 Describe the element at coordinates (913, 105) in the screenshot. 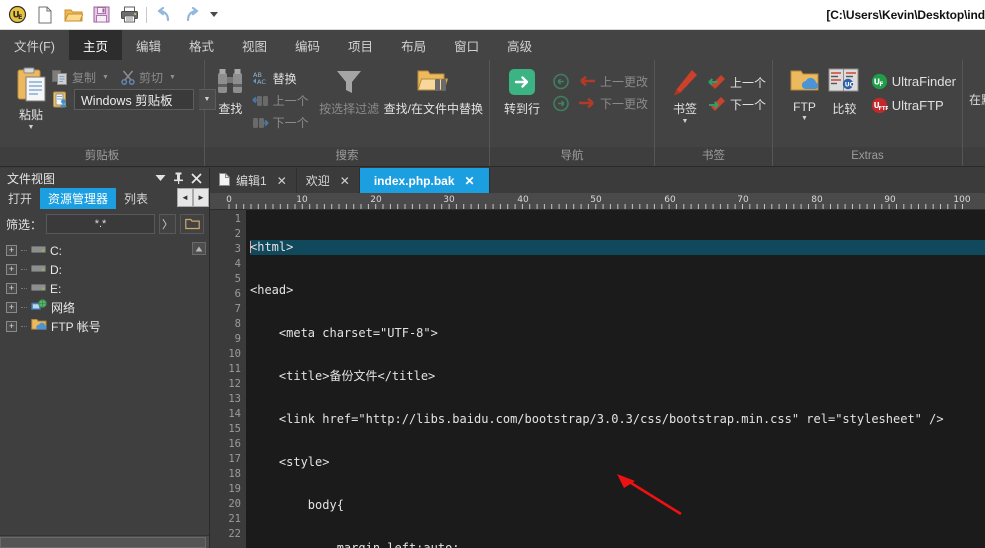

I see `ultraftp-button: U FTP UltraFTP` at that location.